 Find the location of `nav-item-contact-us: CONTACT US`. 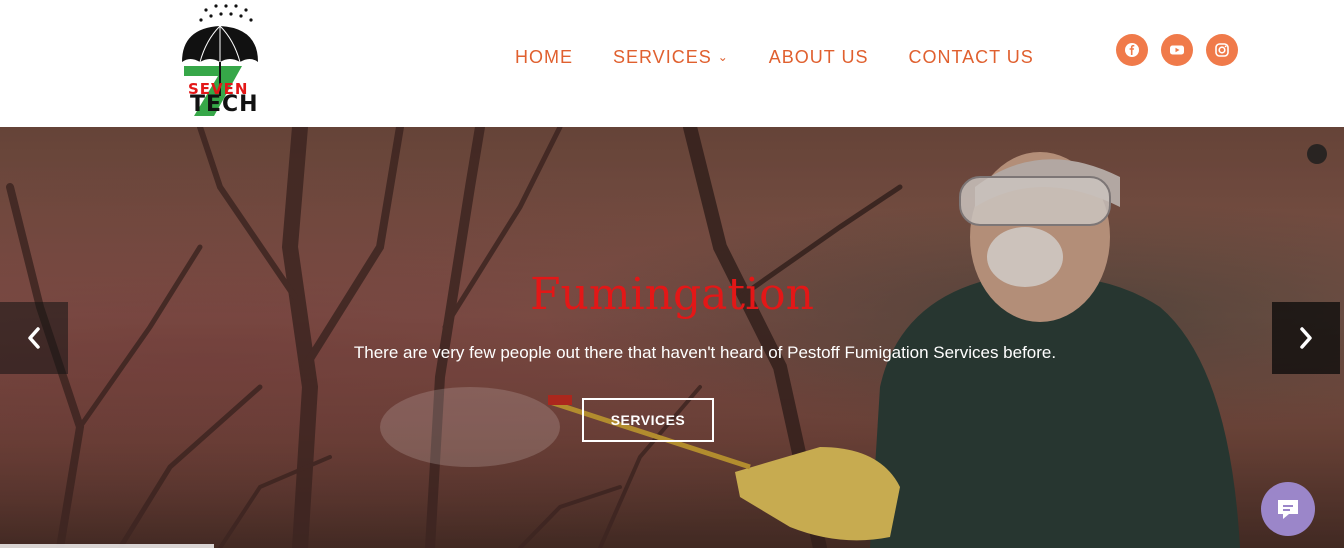

nav-item-contact-us: CONTACT US is located at coordinates (970, 57).